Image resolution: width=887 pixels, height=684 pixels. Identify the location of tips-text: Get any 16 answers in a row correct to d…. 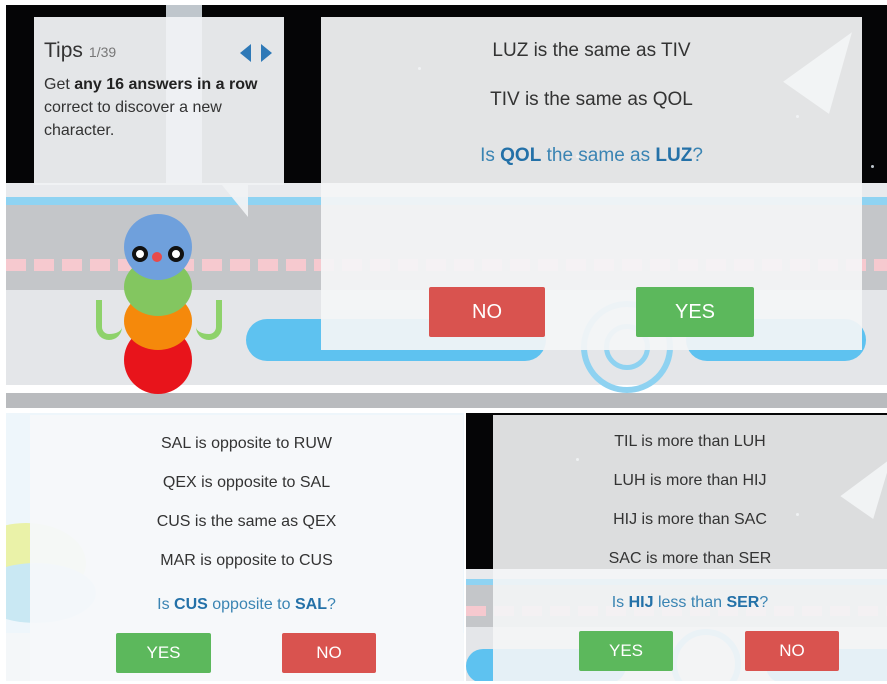
(160, 107).